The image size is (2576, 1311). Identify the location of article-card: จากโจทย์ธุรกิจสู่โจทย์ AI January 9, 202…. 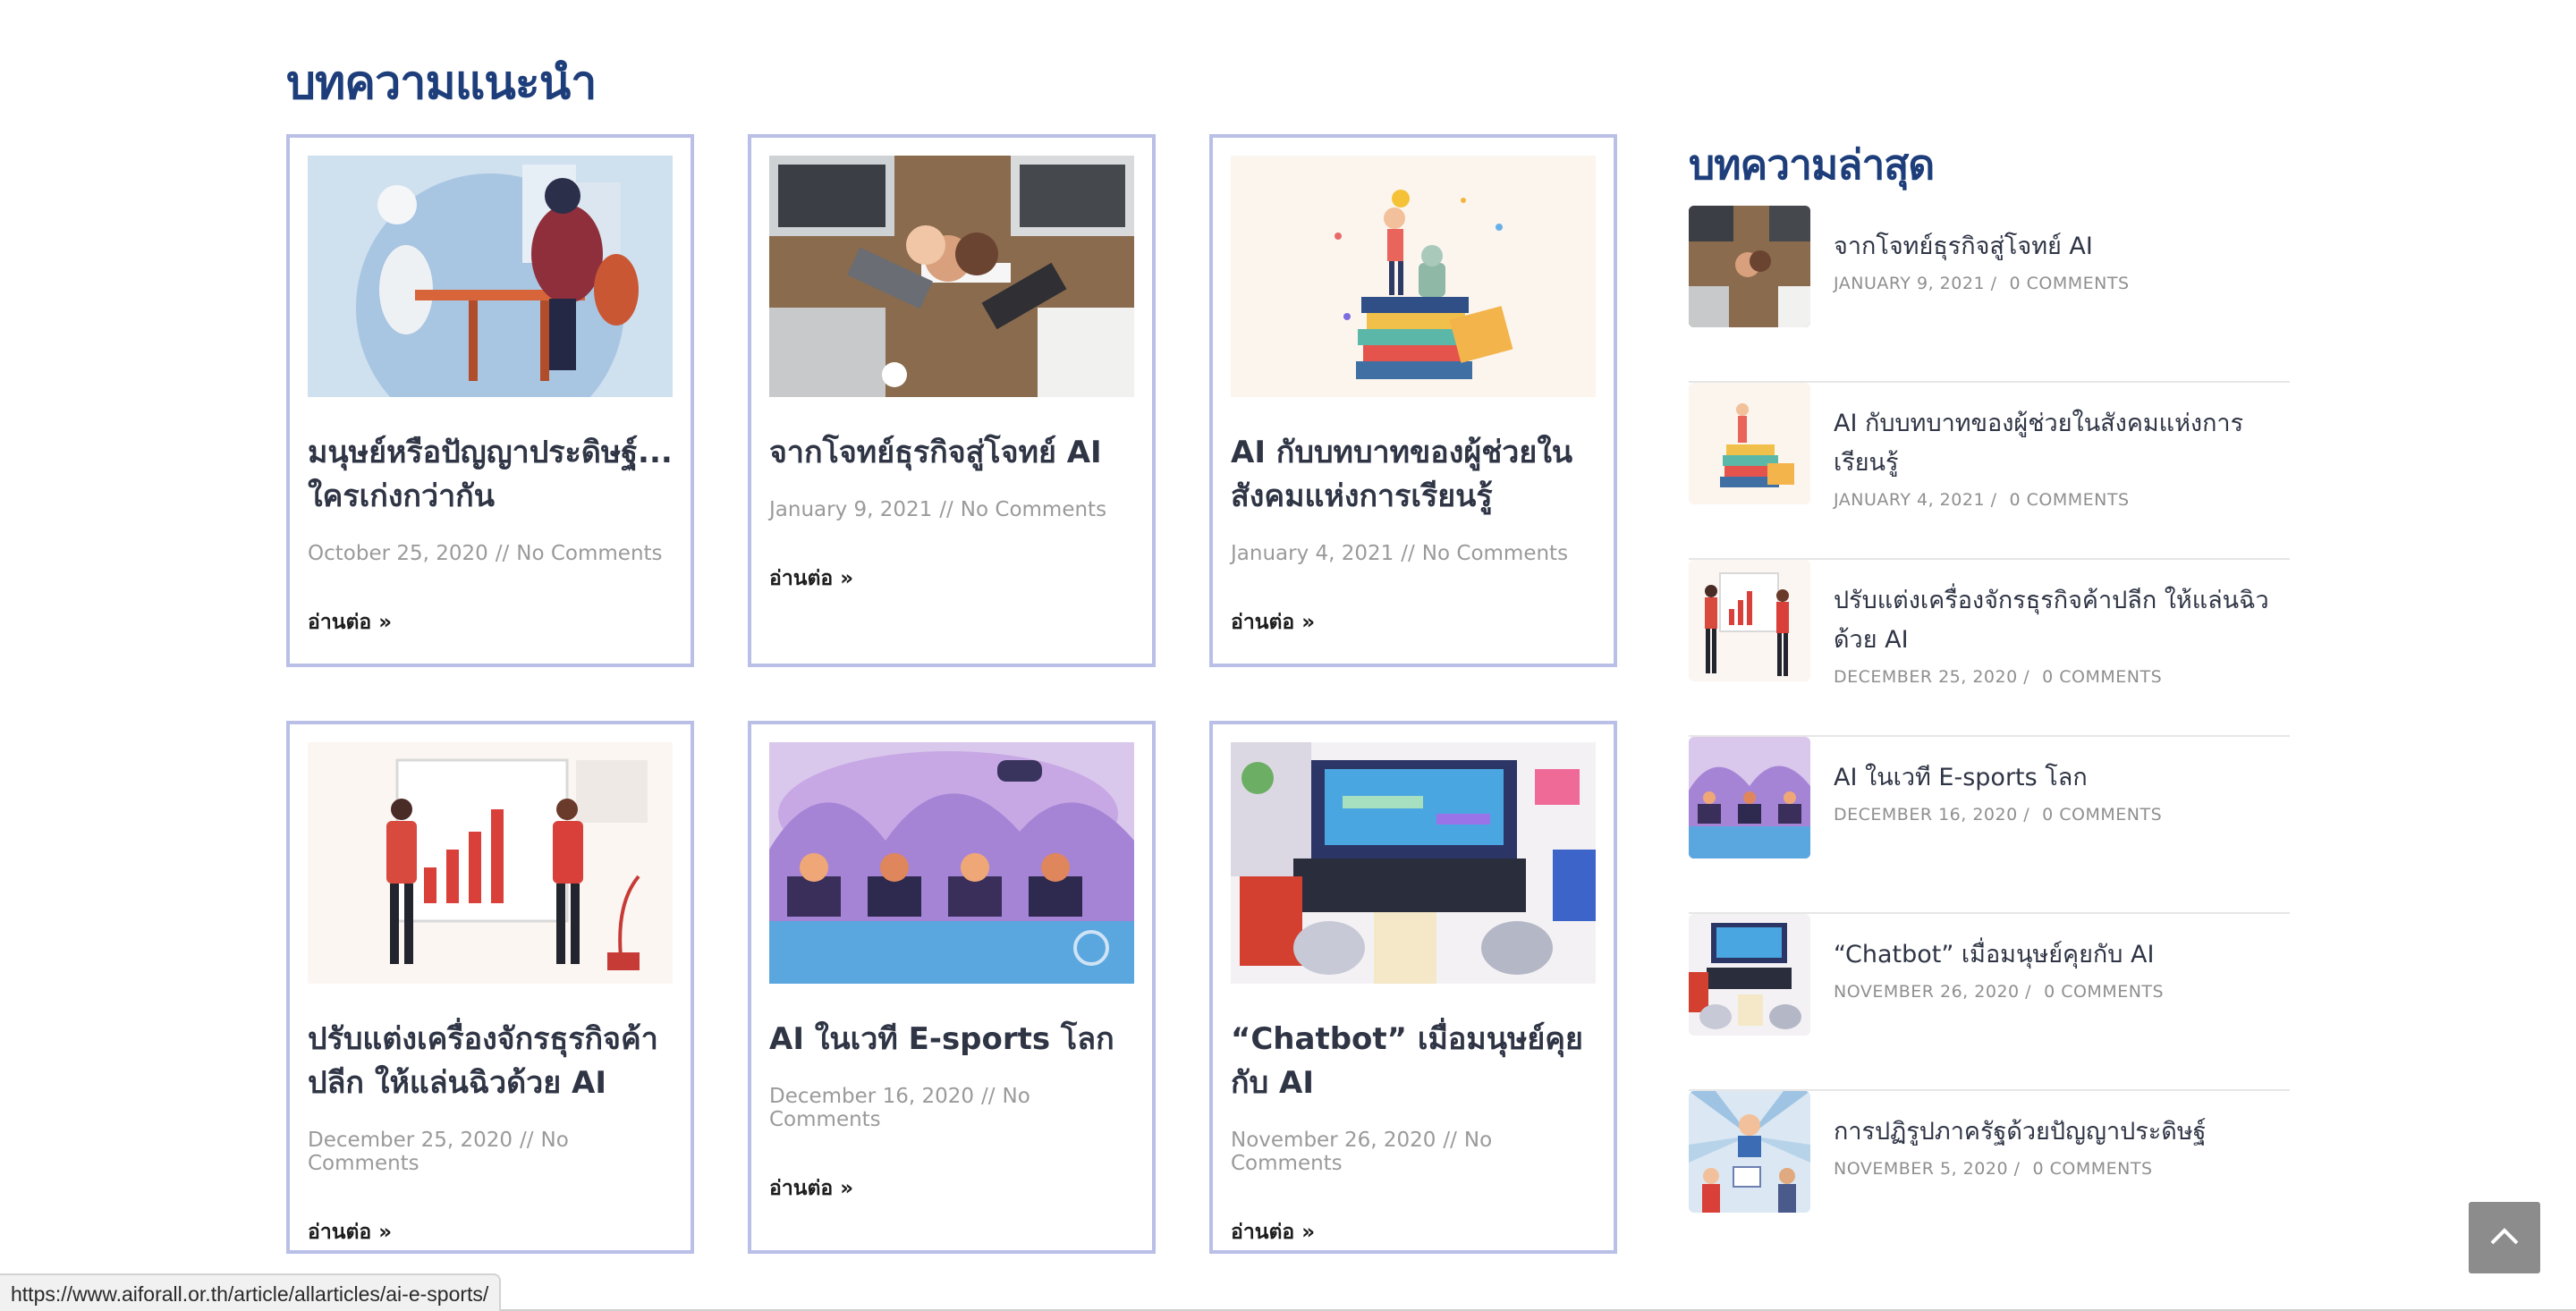
(952, 400).